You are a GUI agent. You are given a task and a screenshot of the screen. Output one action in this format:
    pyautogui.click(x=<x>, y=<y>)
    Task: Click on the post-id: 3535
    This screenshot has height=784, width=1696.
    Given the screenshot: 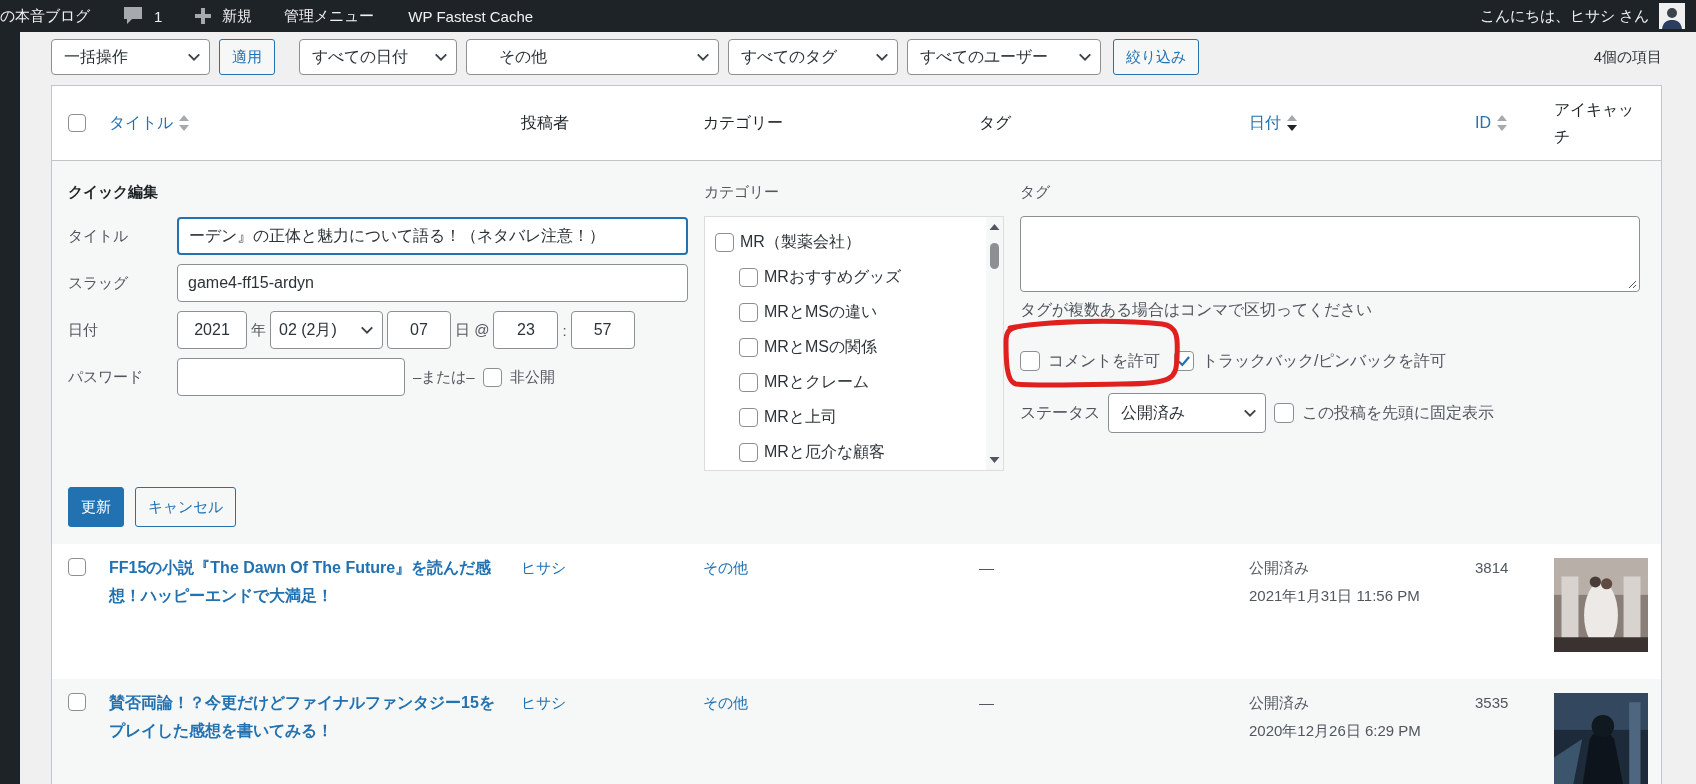 What is the action you would take?
    pyautogui.click(x=1492, y=702)
    